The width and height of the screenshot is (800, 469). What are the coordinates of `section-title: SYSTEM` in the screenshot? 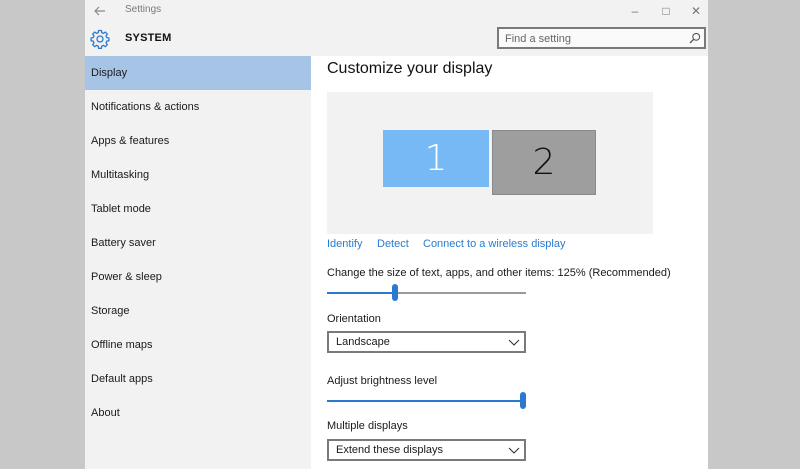 It's located at (148, 38).